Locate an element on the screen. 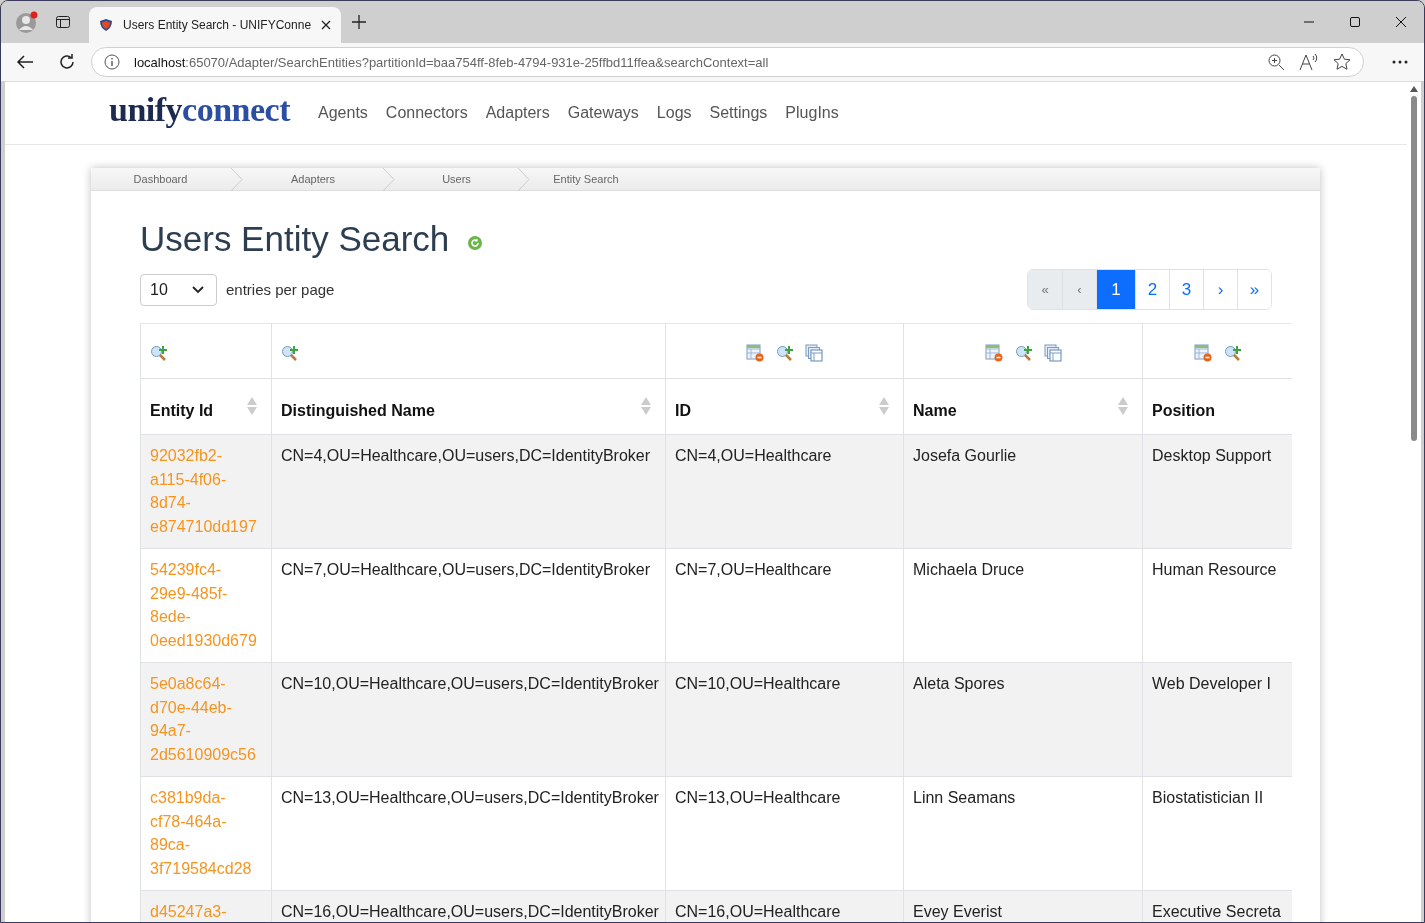 The image size is (1425, 923). table-cell: CN=16,OU=Healthcare,OU=users,DC=IdentityBroker is located at coordinates (468, 906).